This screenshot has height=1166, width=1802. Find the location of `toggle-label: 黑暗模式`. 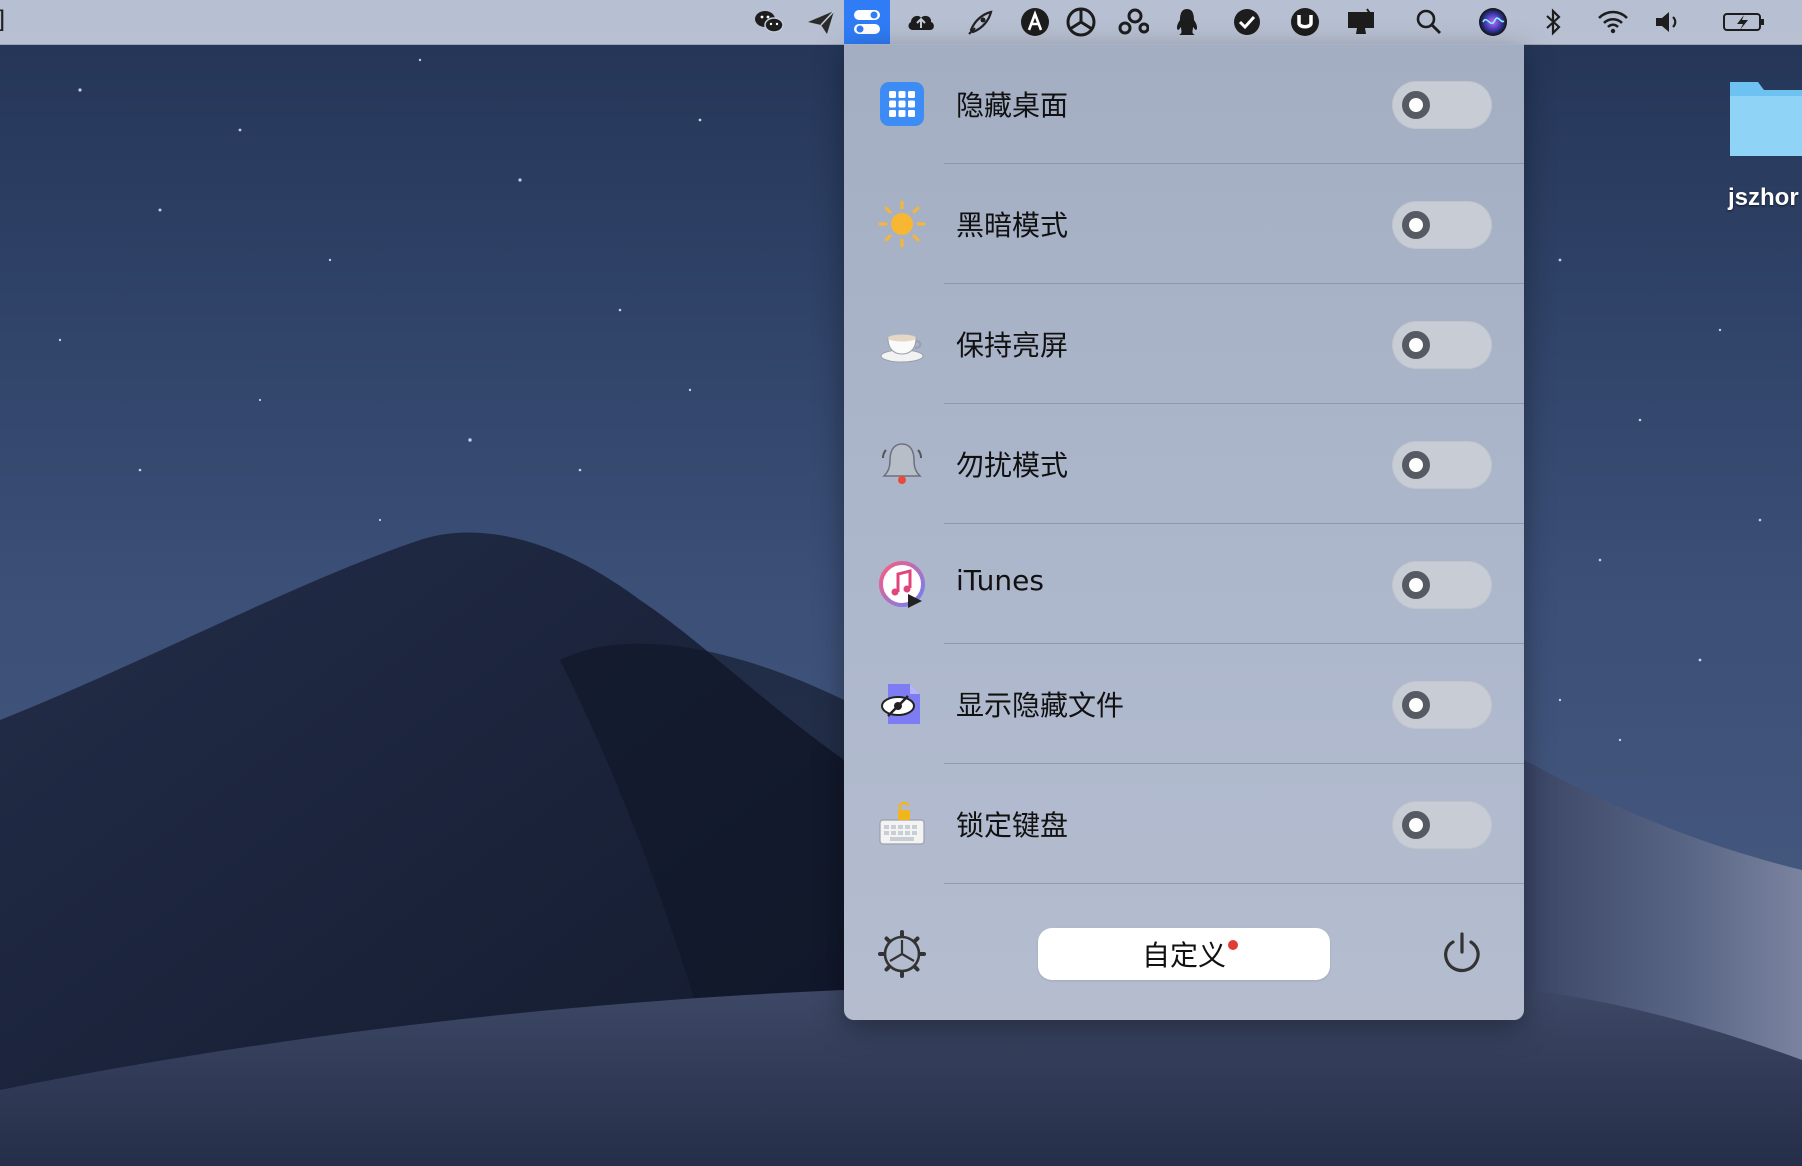

toggle-label: 黑暗模式 is located at coordinates (1012, 225).